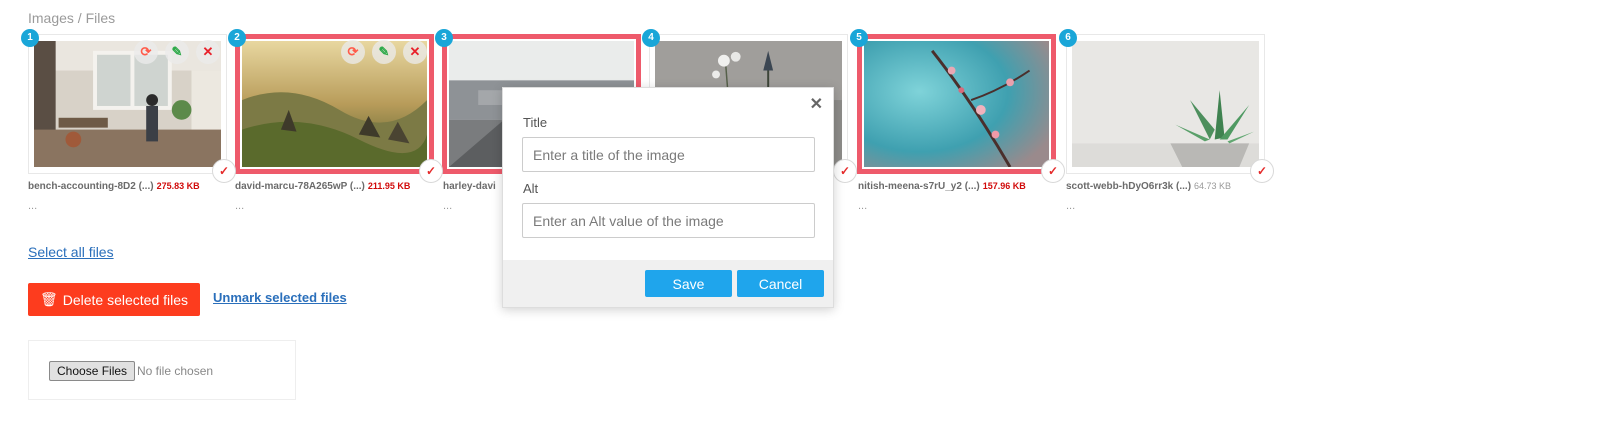 The width and height of the screenshot is (1609, 438). What do you see at coordinates (72, 18) in the screenshot?
I see `breadcrumb: Images / Files` at bounding box center [72, 18].